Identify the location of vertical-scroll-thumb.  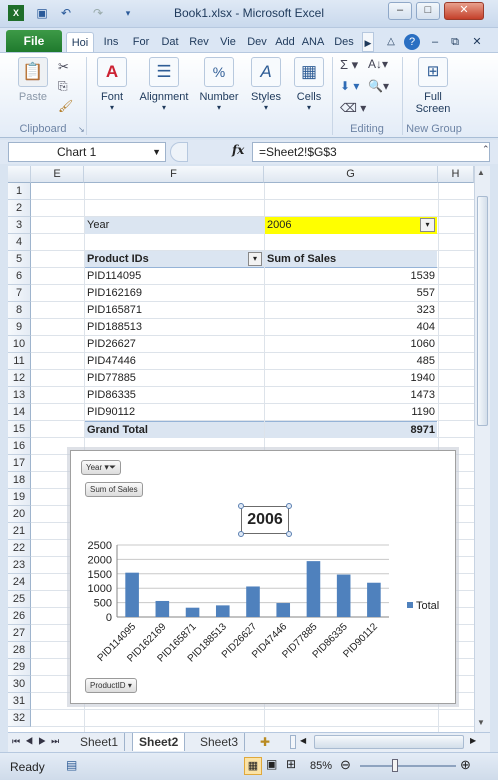
(482, 311).